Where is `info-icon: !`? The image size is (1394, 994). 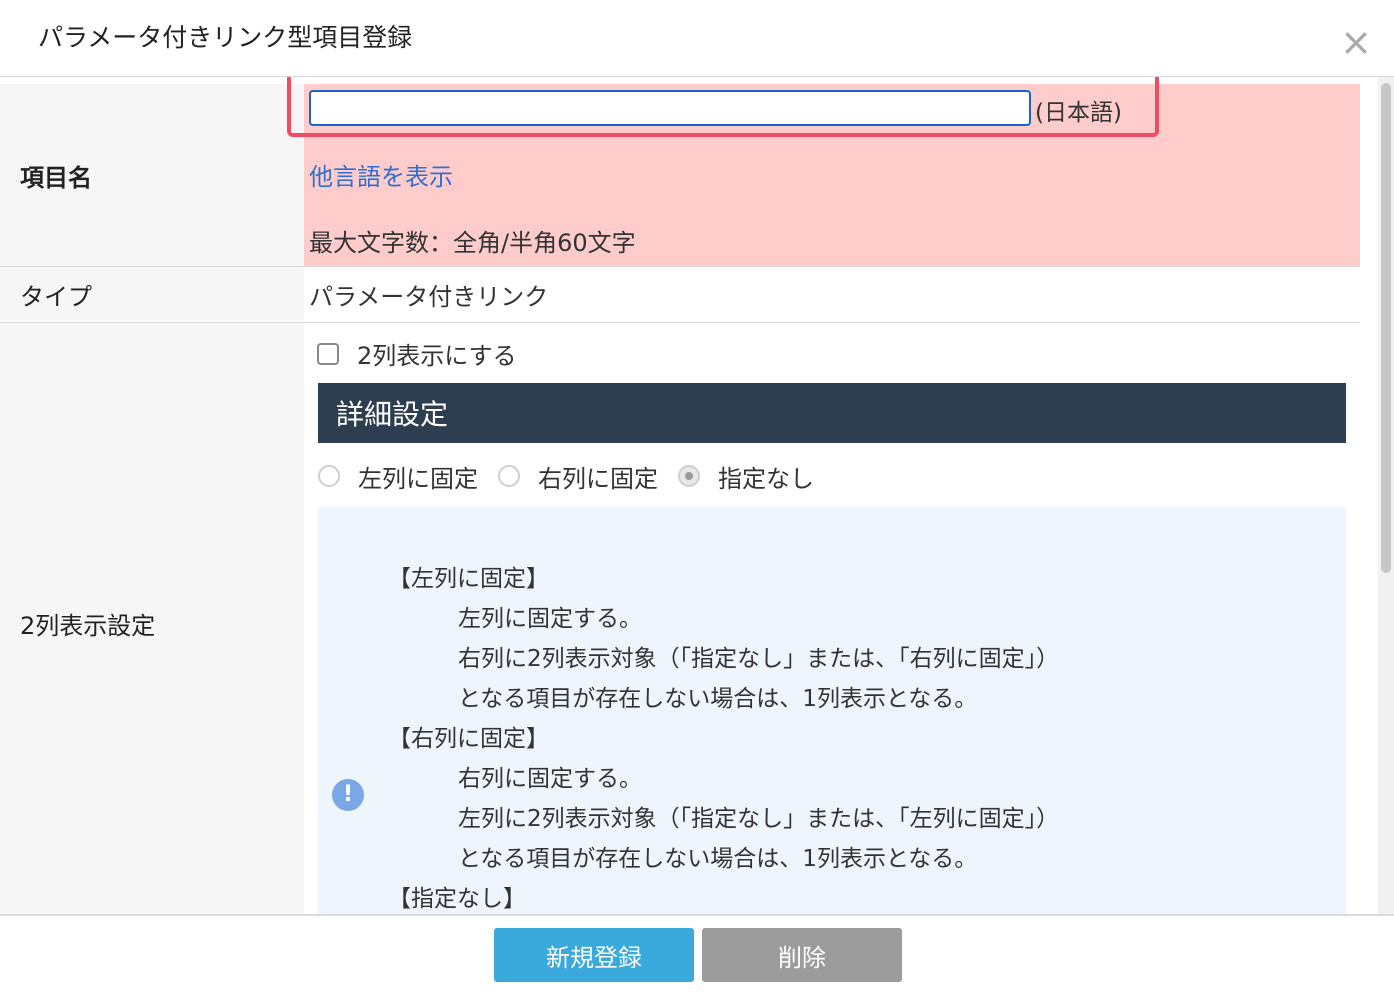
info-icon: ! is located at coordinates (348, 795).